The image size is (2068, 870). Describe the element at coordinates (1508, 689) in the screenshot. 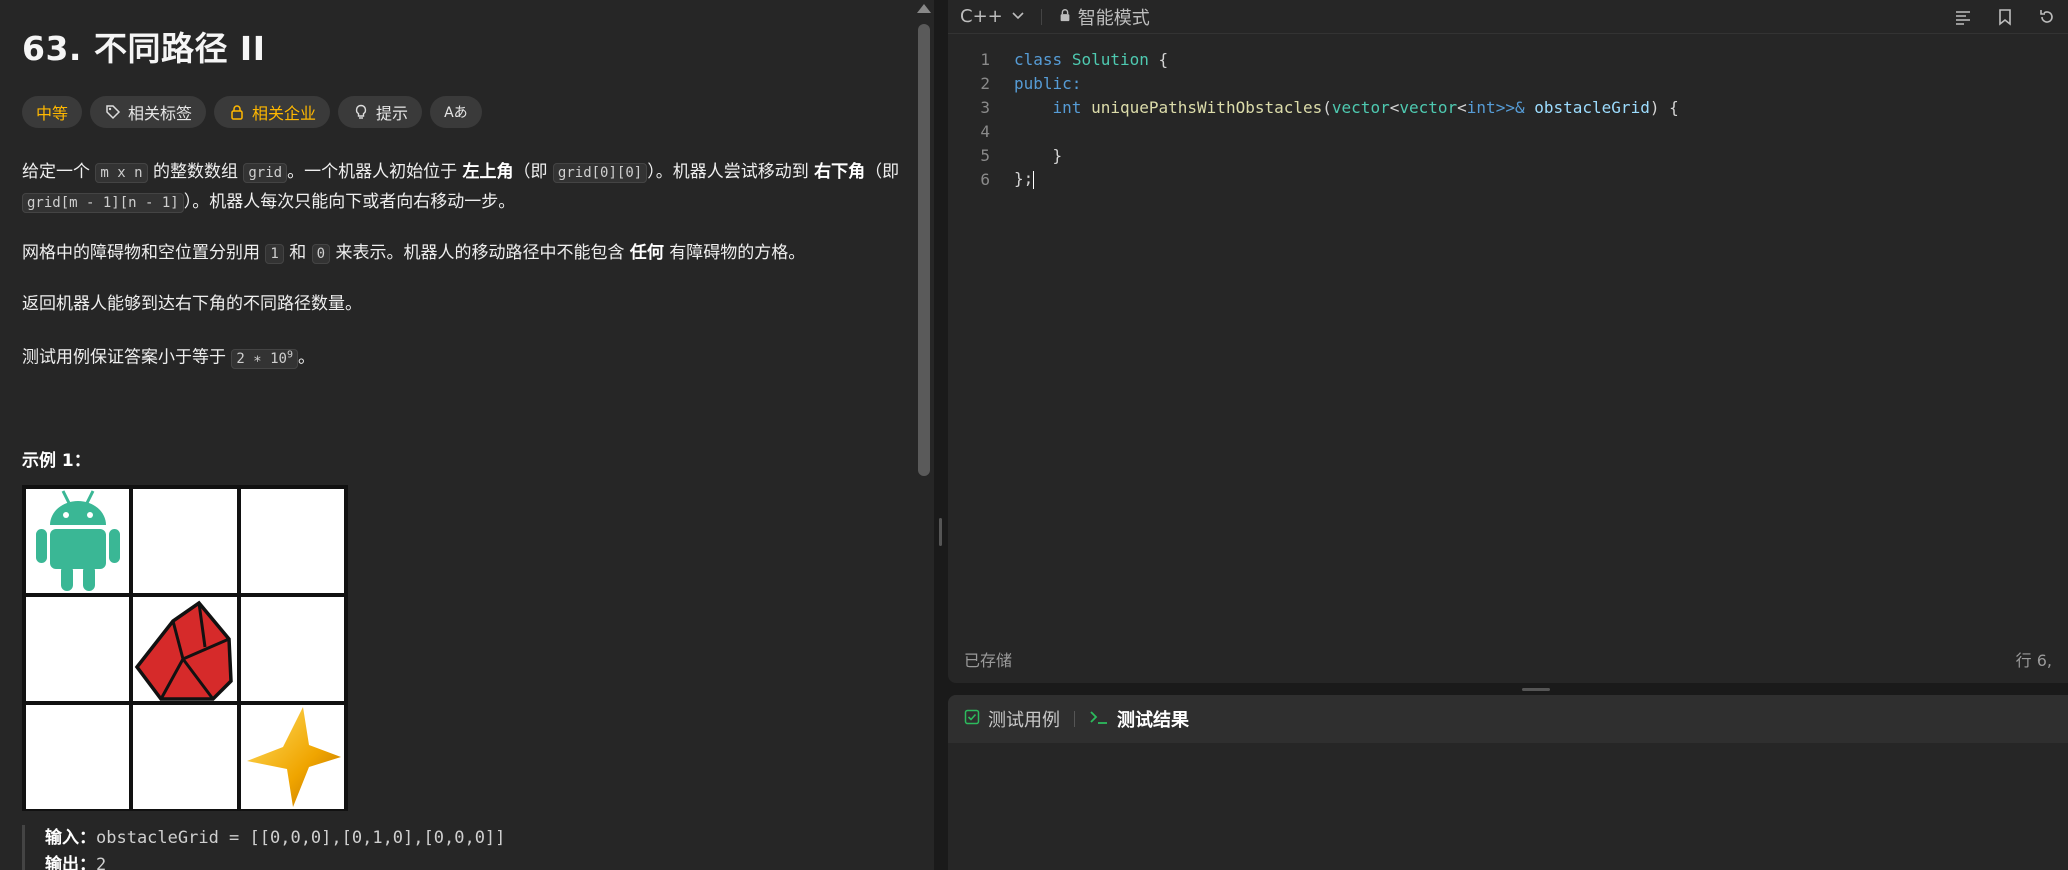

I see `horizontal-splitter` at that location.